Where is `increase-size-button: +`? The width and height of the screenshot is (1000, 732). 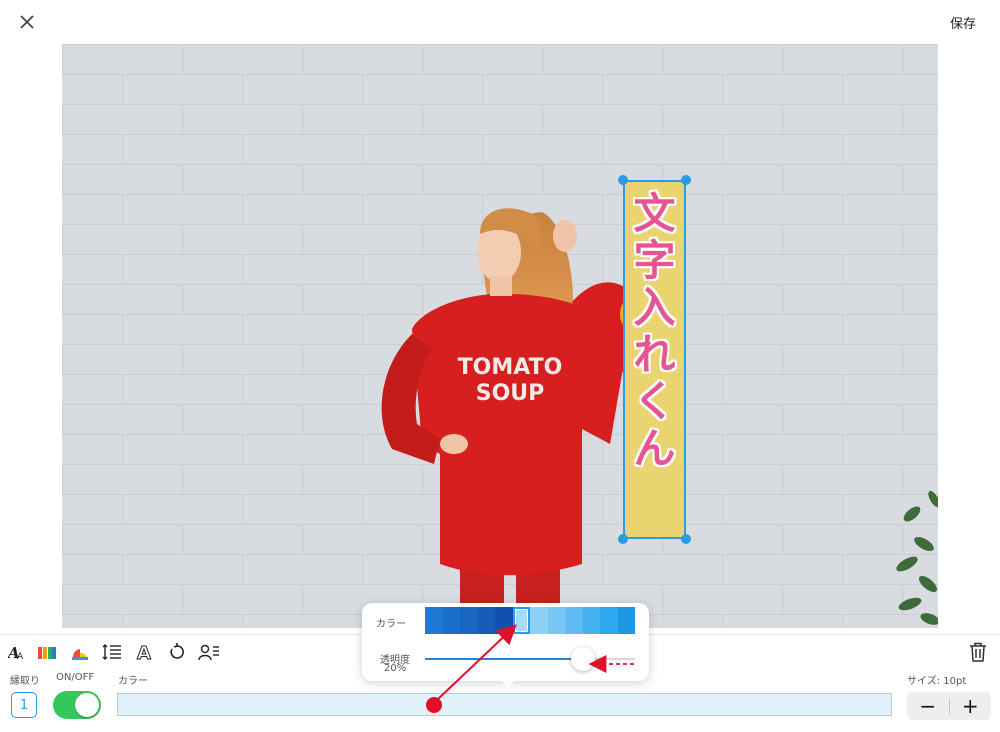 increase-size-button: + is located at coordinates (970, 706).